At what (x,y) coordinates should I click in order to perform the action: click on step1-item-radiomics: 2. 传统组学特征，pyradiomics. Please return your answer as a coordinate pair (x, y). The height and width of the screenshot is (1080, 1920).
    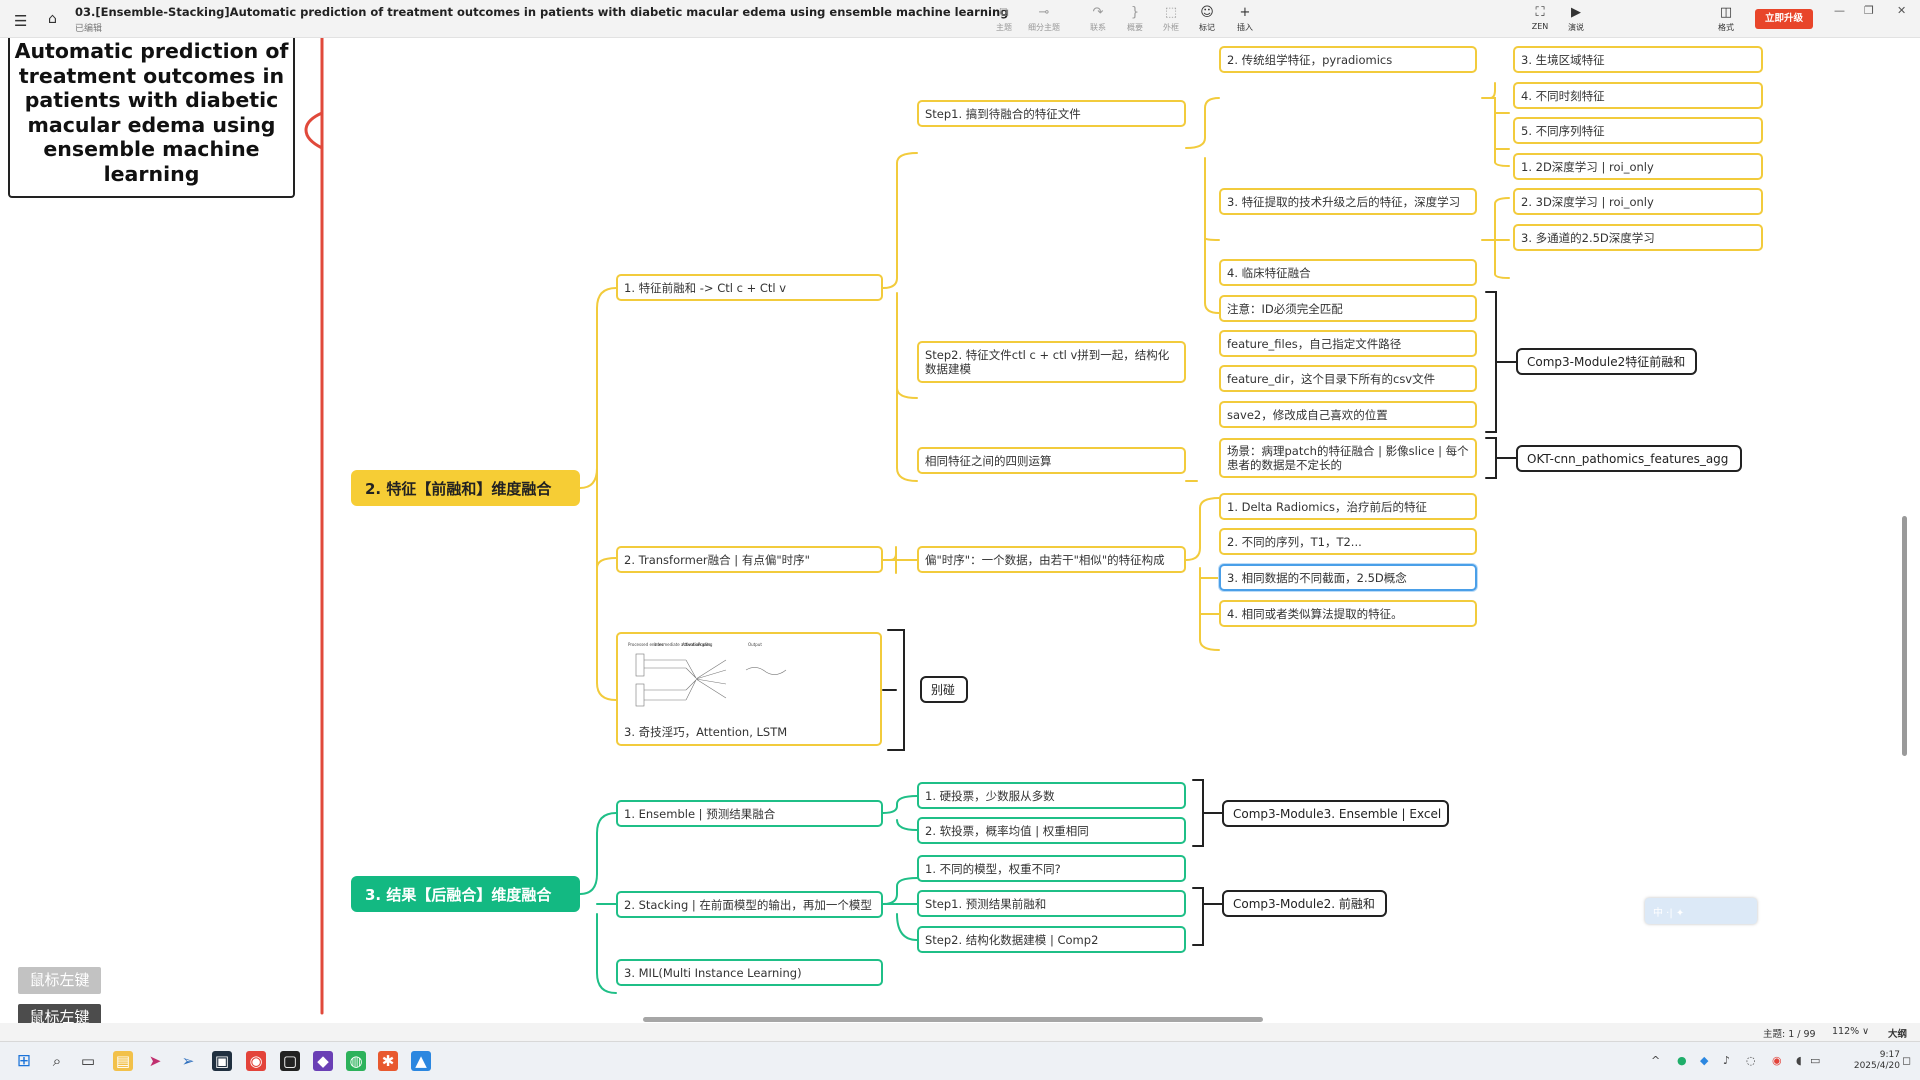
    Looking at the image, I should click on (1348, 59).